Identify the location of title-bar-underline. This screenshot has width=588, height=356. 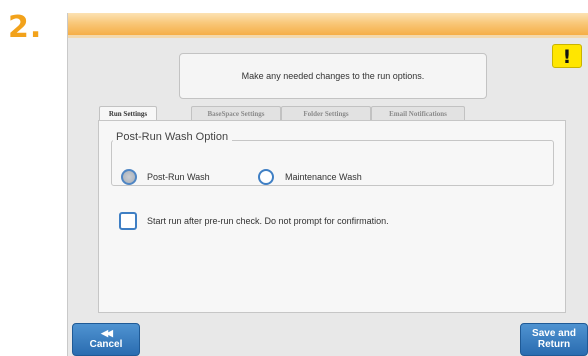
(328, 36).